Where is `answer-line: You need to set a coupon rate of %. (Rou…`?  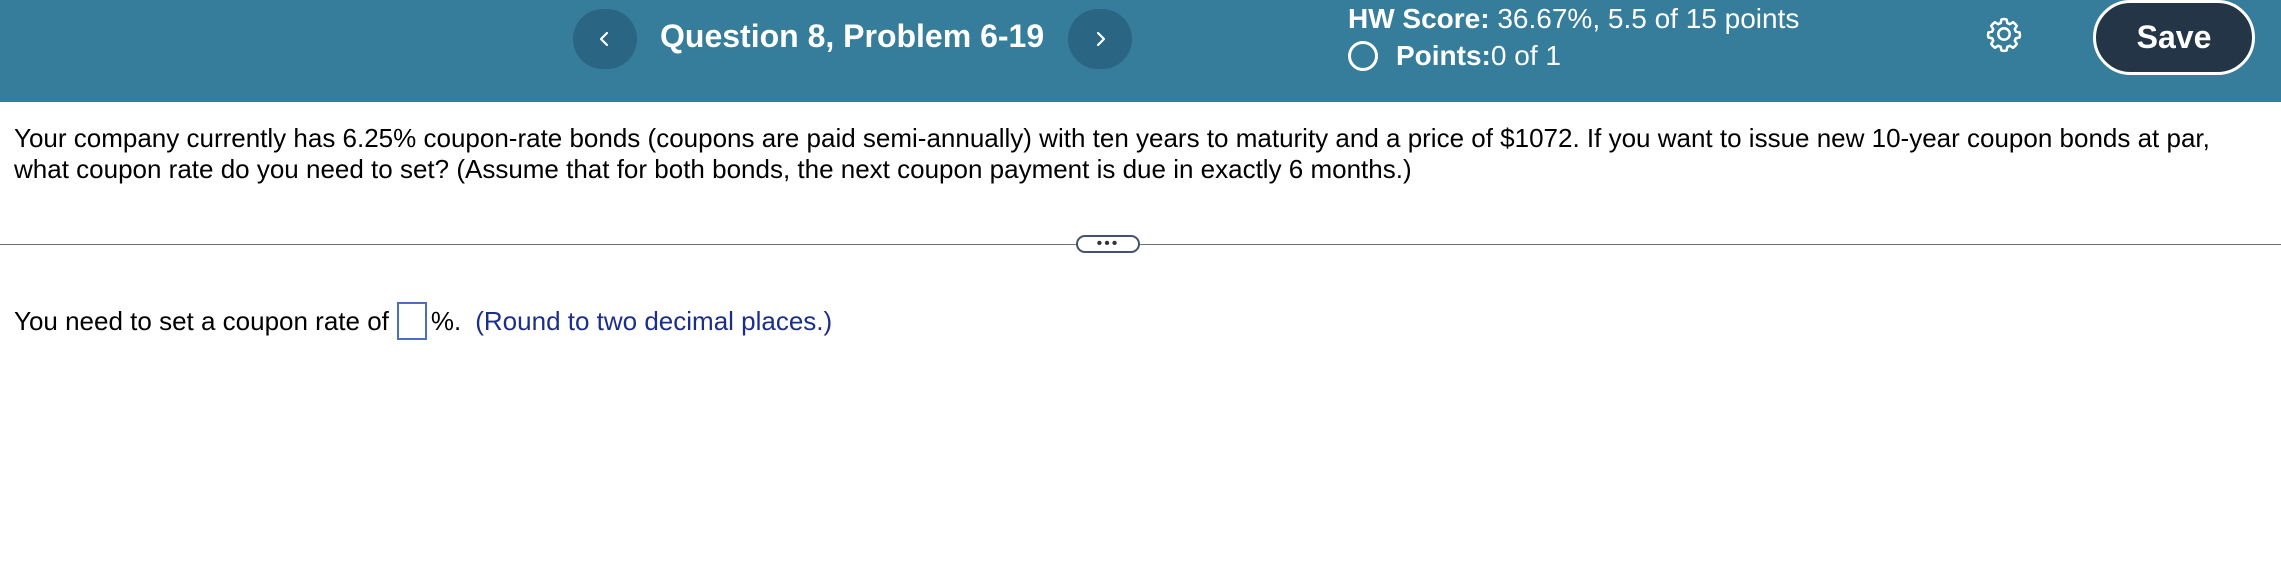
answer-line: You need to set a coupon rate of %. (Rou… is located at coordinates (423, 321).